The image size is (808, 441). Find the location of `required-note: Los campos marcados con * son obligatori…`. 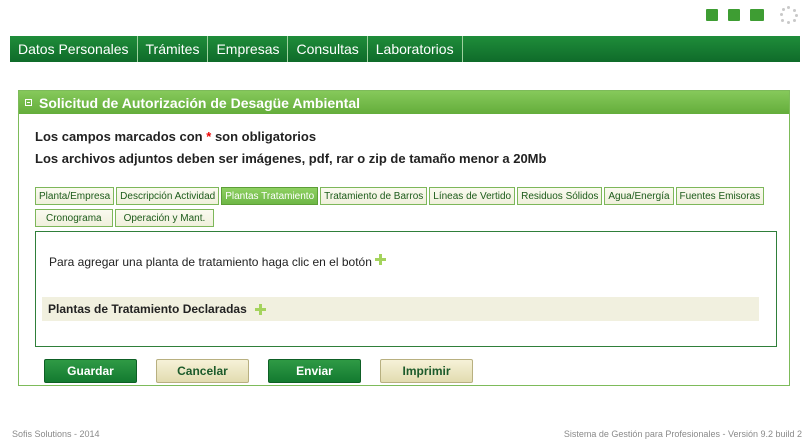

required-note: Los campos marcados con * son obligatori… is located at coordinates (175, 136).